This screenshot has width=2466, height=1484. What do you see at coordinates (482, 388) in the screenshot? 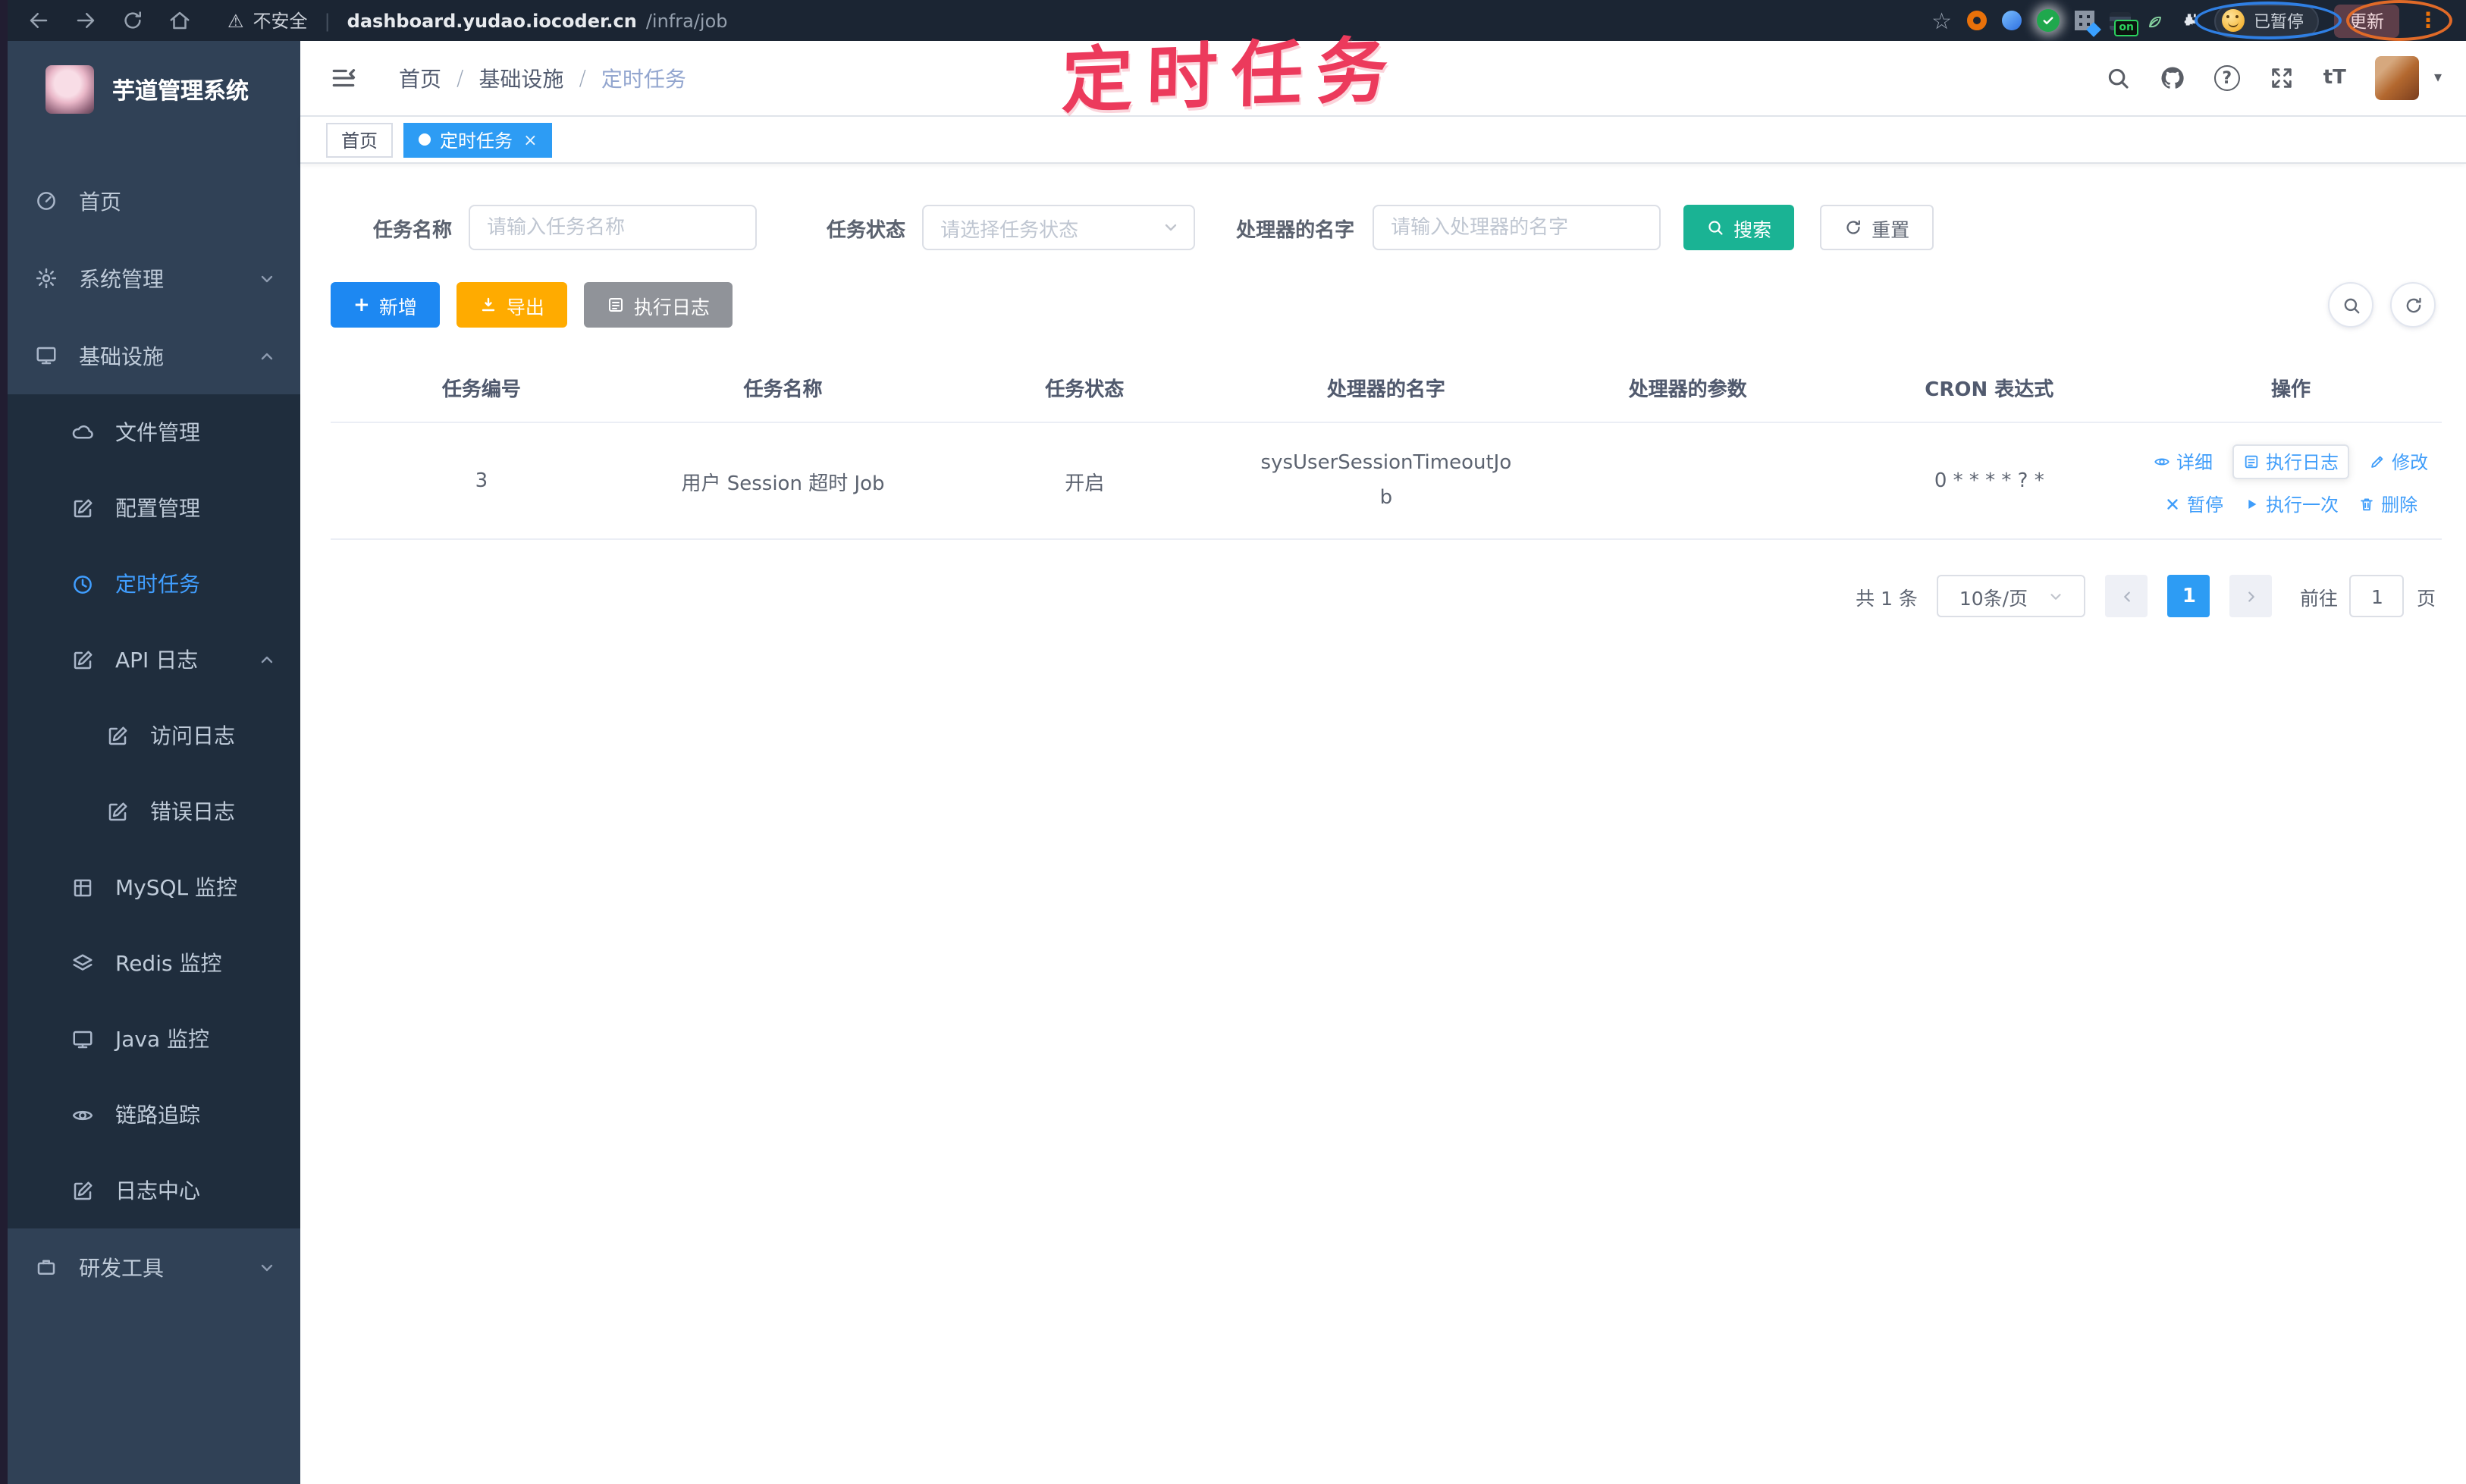
I see `col-job-id: 任务编号` at bounding box center [482, 388].